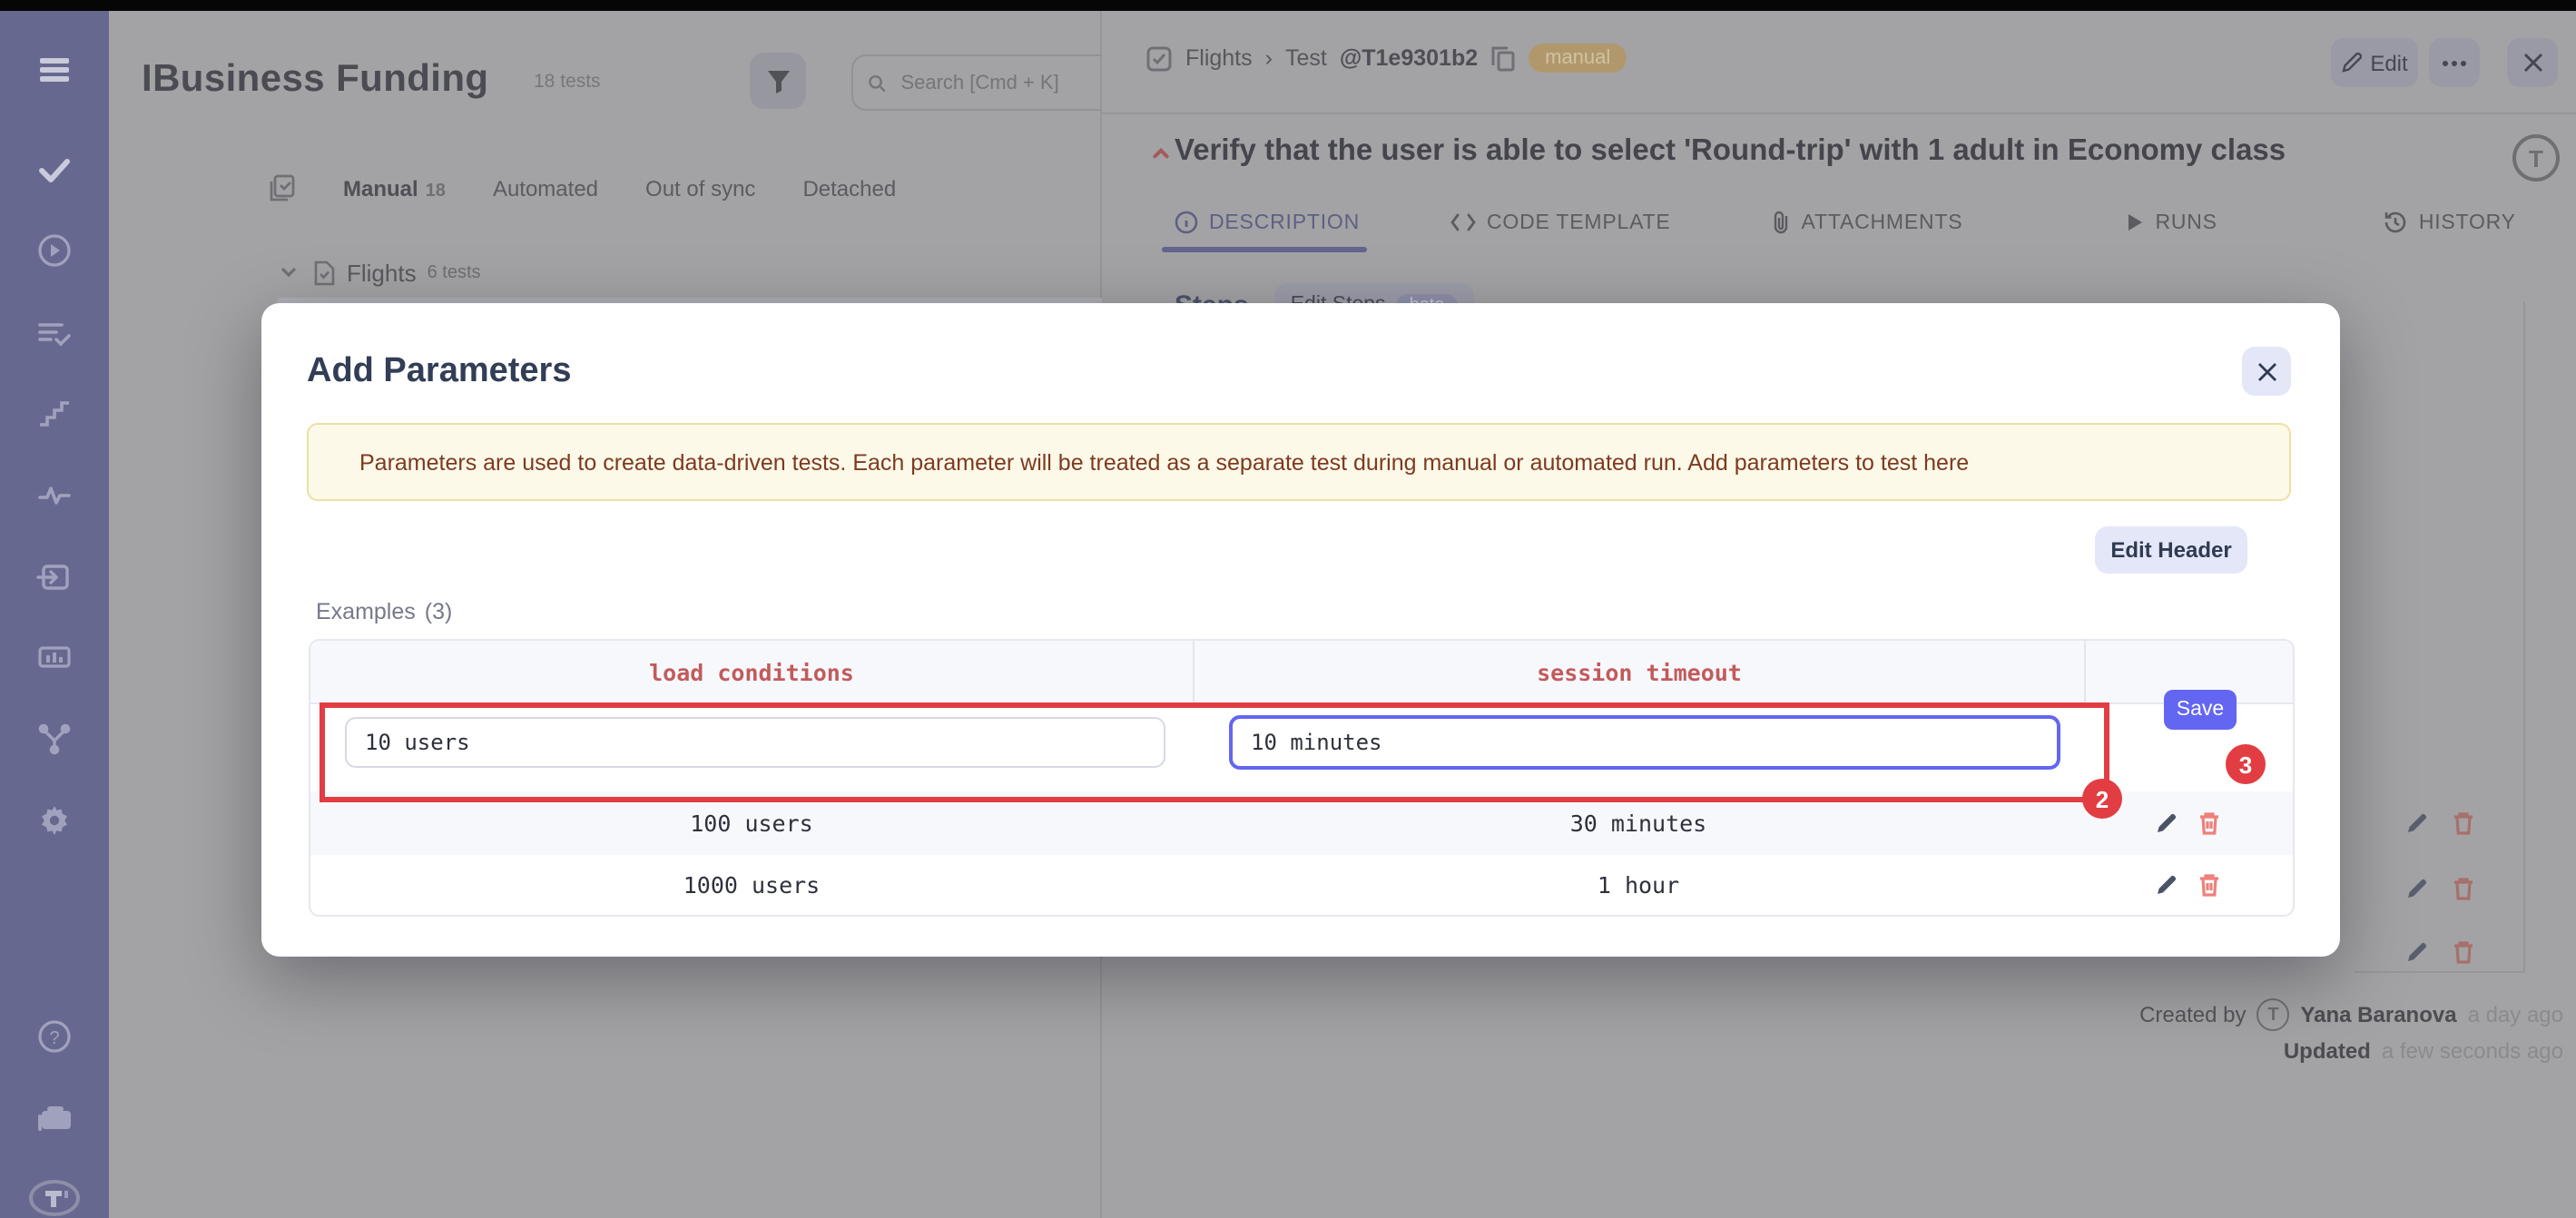 Image resolution: width=2576 pixels, height=1218 pixels. I want to click on examples-heading: Examples (3), so click(384, 611).